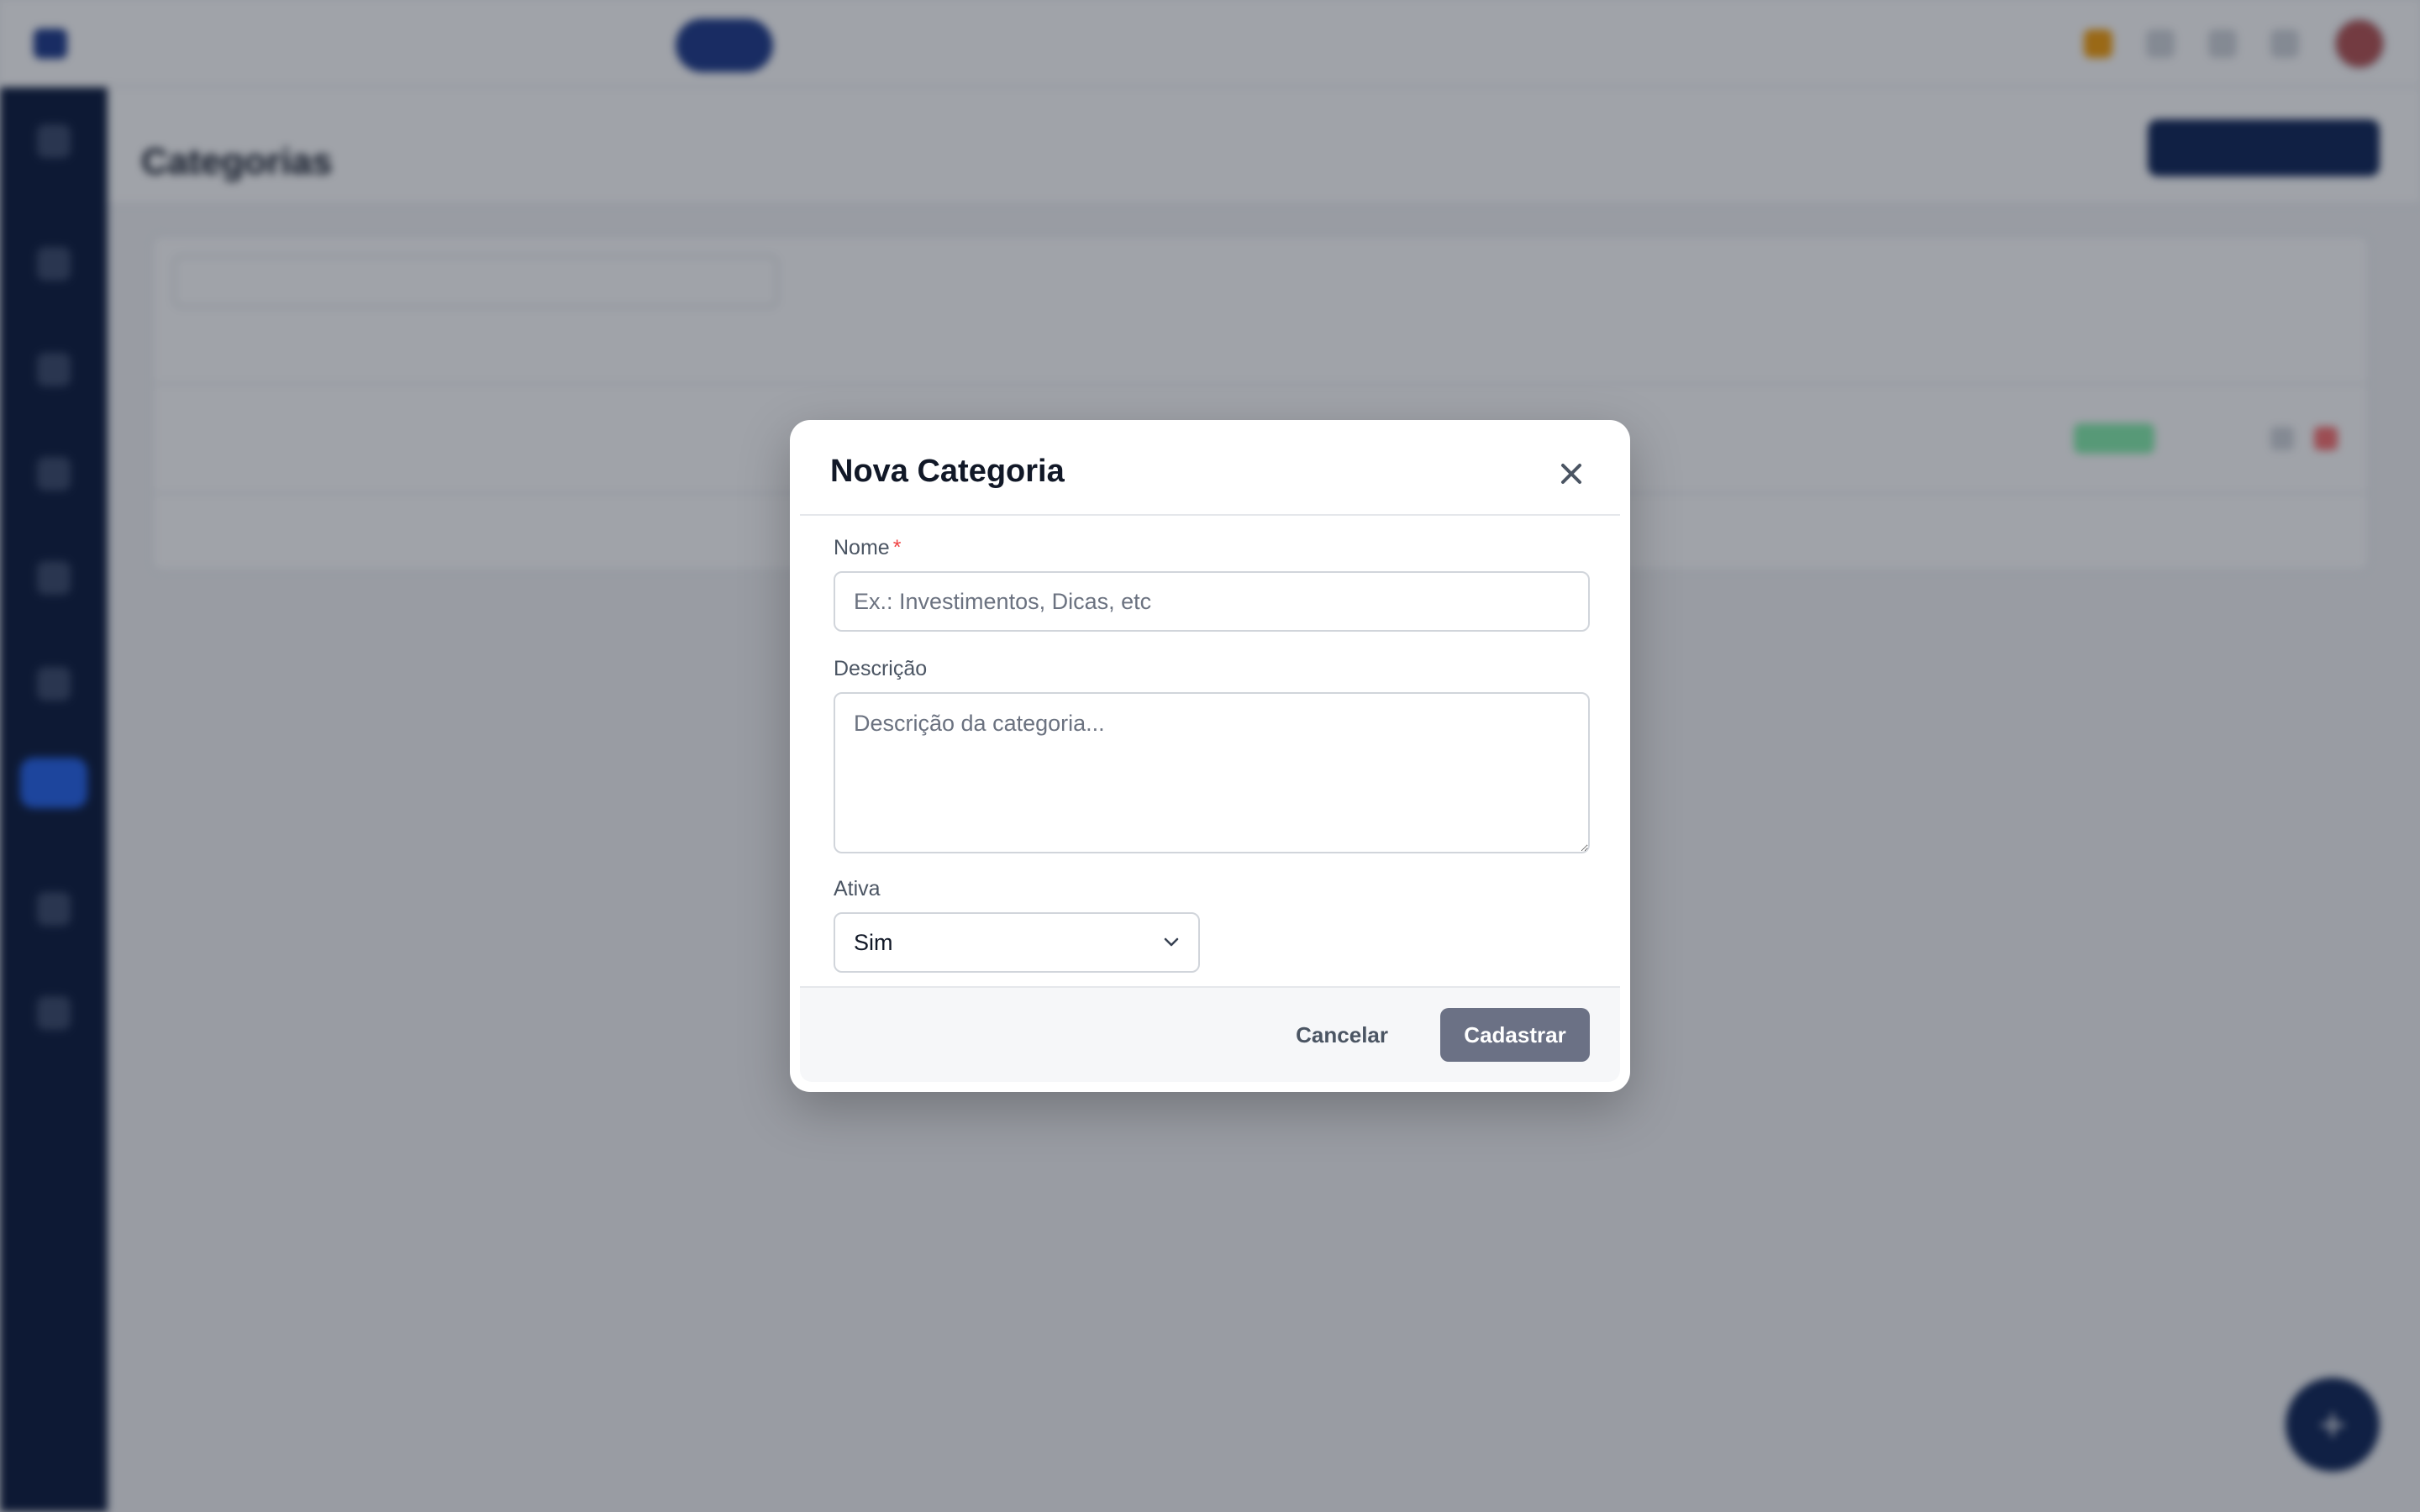 The image size is (2420, 1512). What do you see at coordinates (897, 547) in the screenshot?
I see `required-marker: *` at bounding box center [897, 547].